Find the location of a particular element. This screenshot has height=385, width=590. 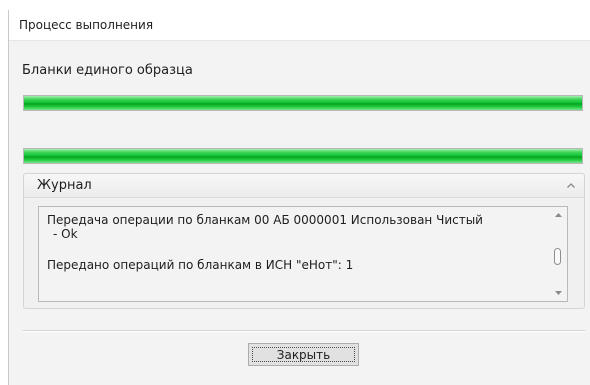

journal-title: Журнал is located at coordinates (64, 185).